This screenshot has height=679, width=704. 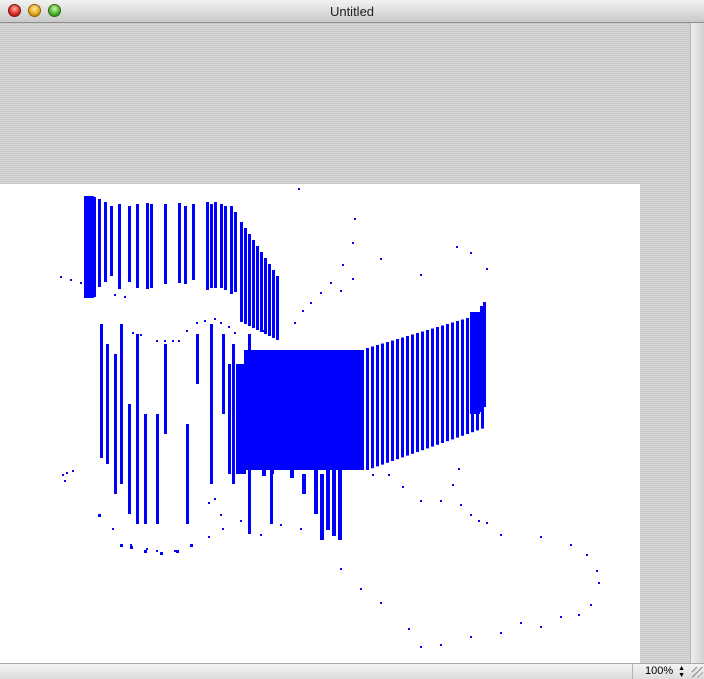 I want to click on zoom-popup: 100% ▲ ▼, so click(x=660, y=671).